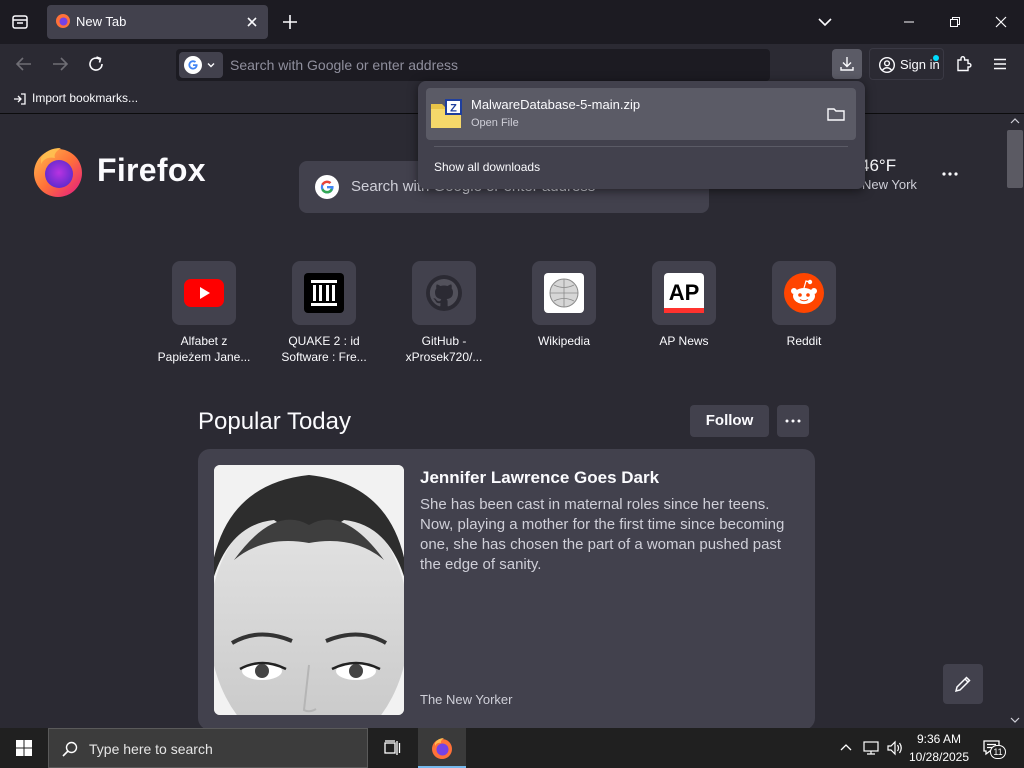 Image resolution: width=1024 pixels, height=768 pixels. I want to click on arrow-left-icon, so click(23, 64).